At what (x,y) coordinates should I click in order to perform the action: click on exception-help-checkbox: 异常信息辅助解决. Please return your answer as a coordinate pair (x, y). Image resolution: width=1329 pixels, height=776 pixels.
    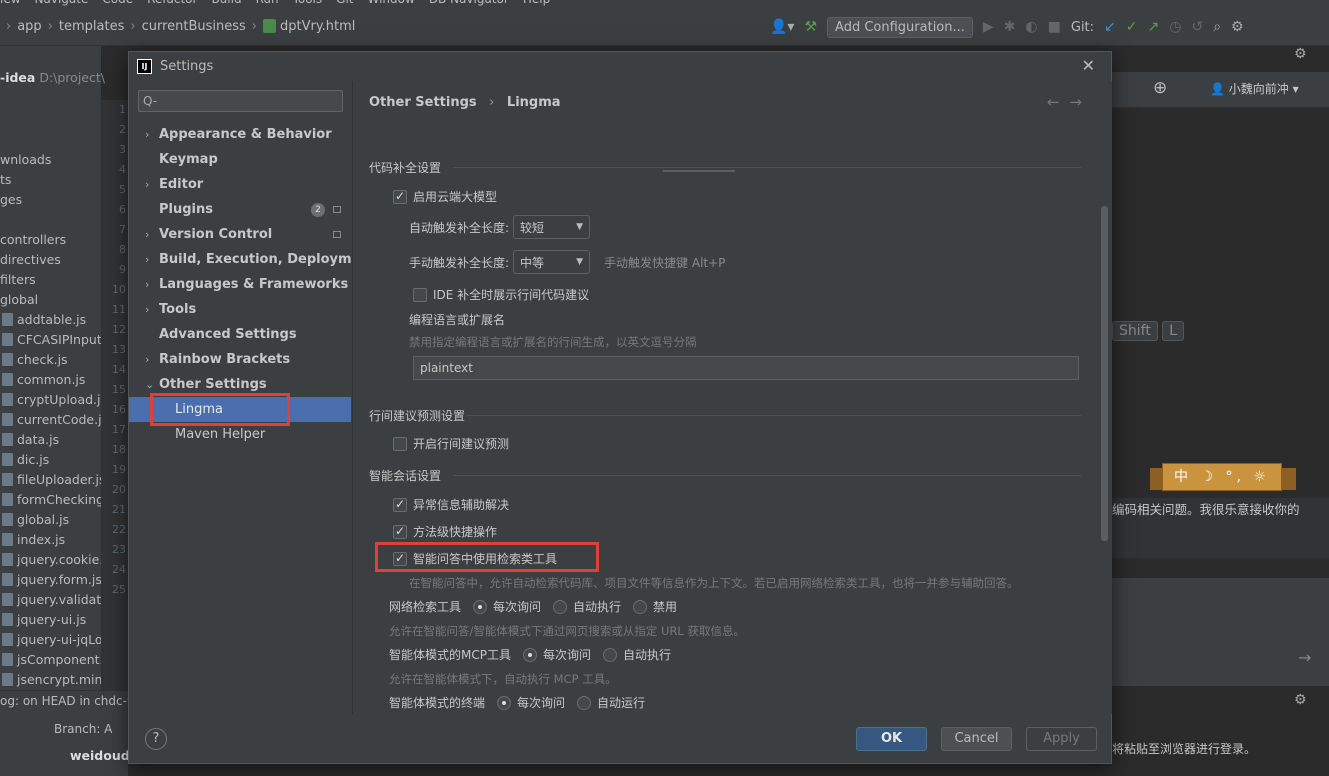
    Looking at the image, I should click on (451, 504).